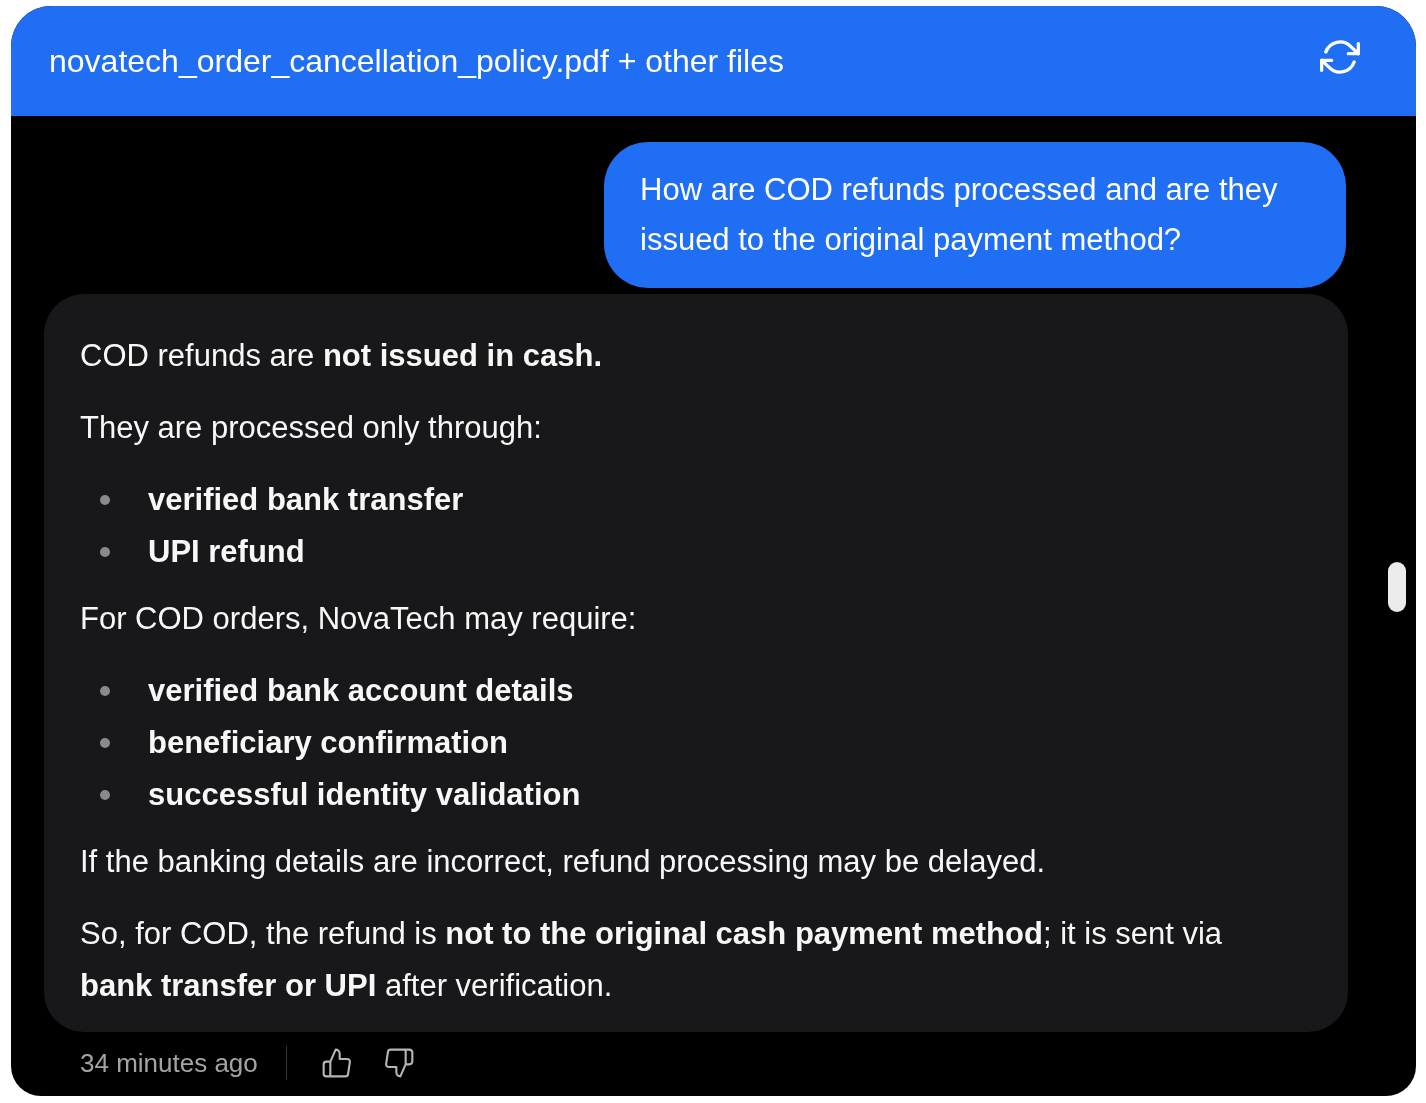  I want to click on refresh-icon, so click(1340, 57).